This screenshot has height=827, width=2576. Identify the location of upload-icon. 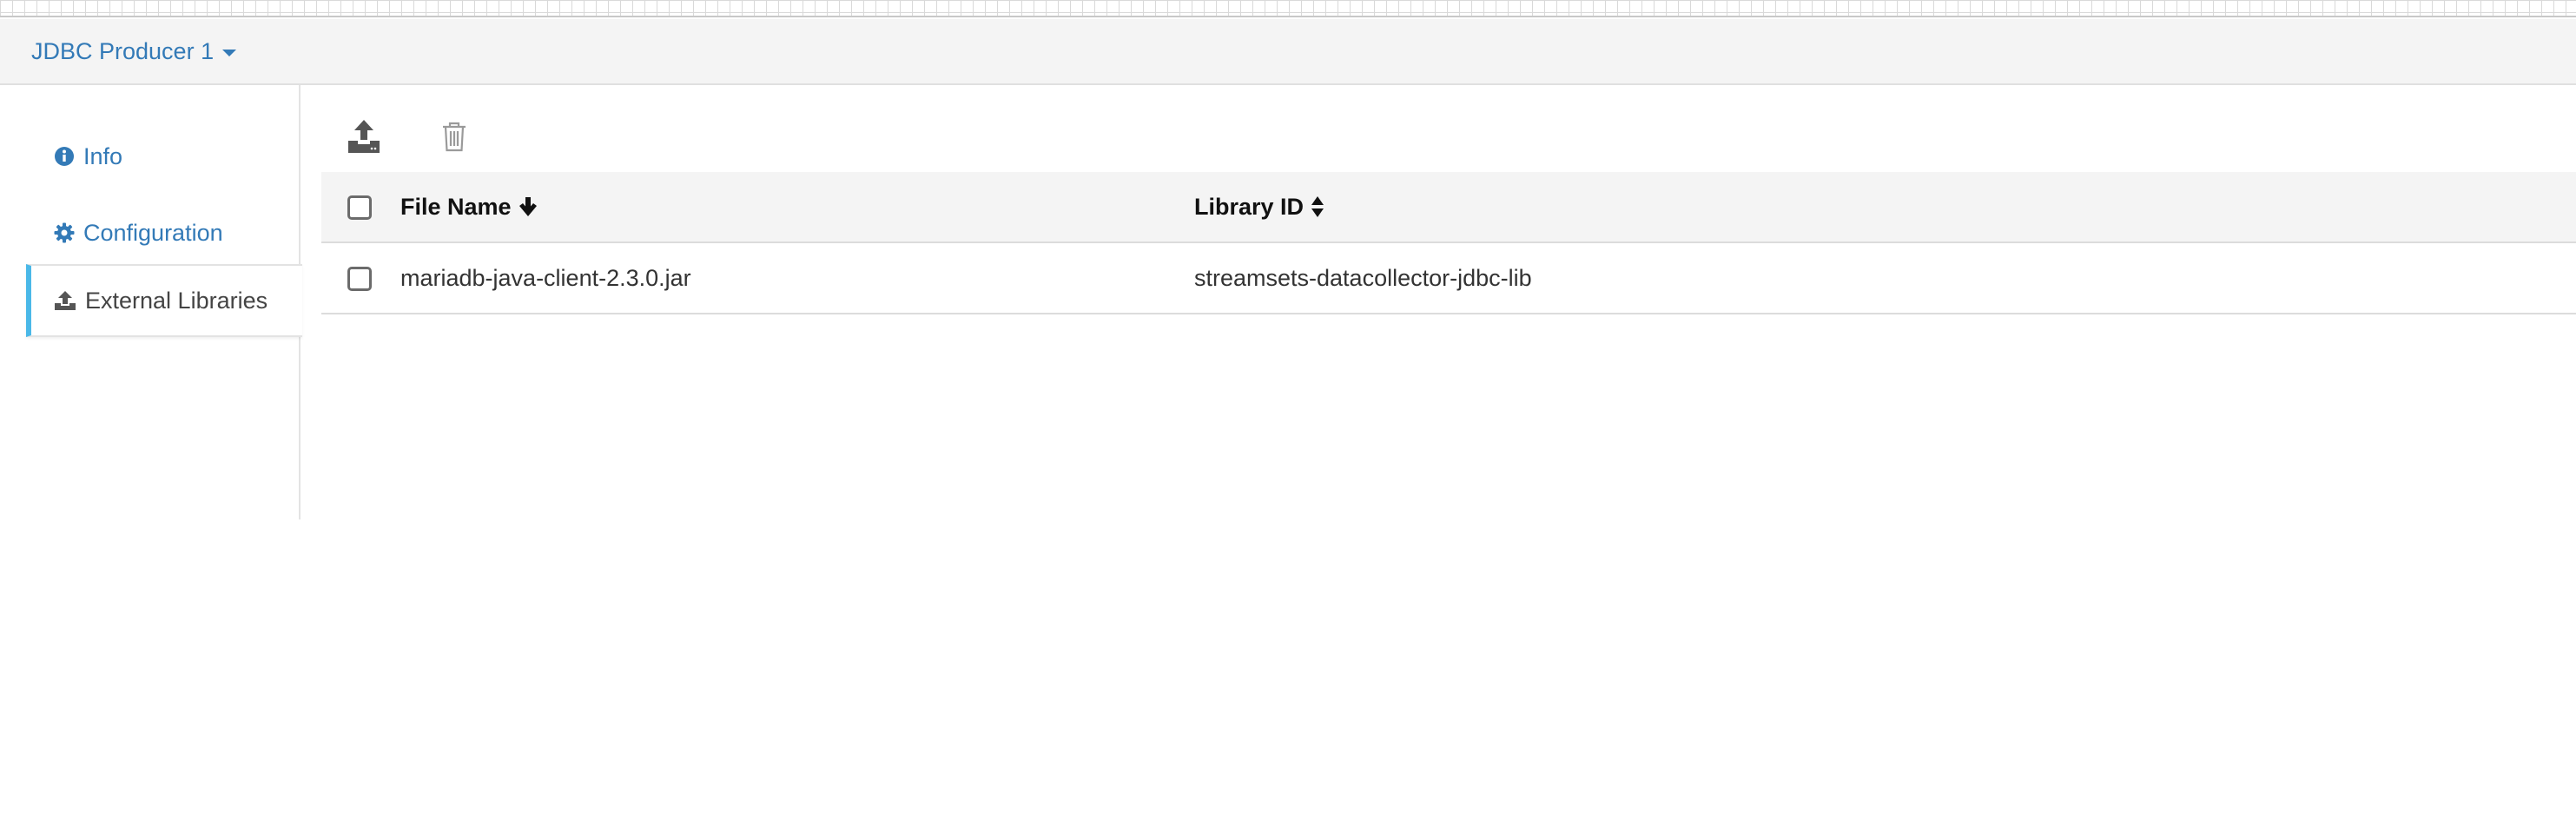
(65, 300).